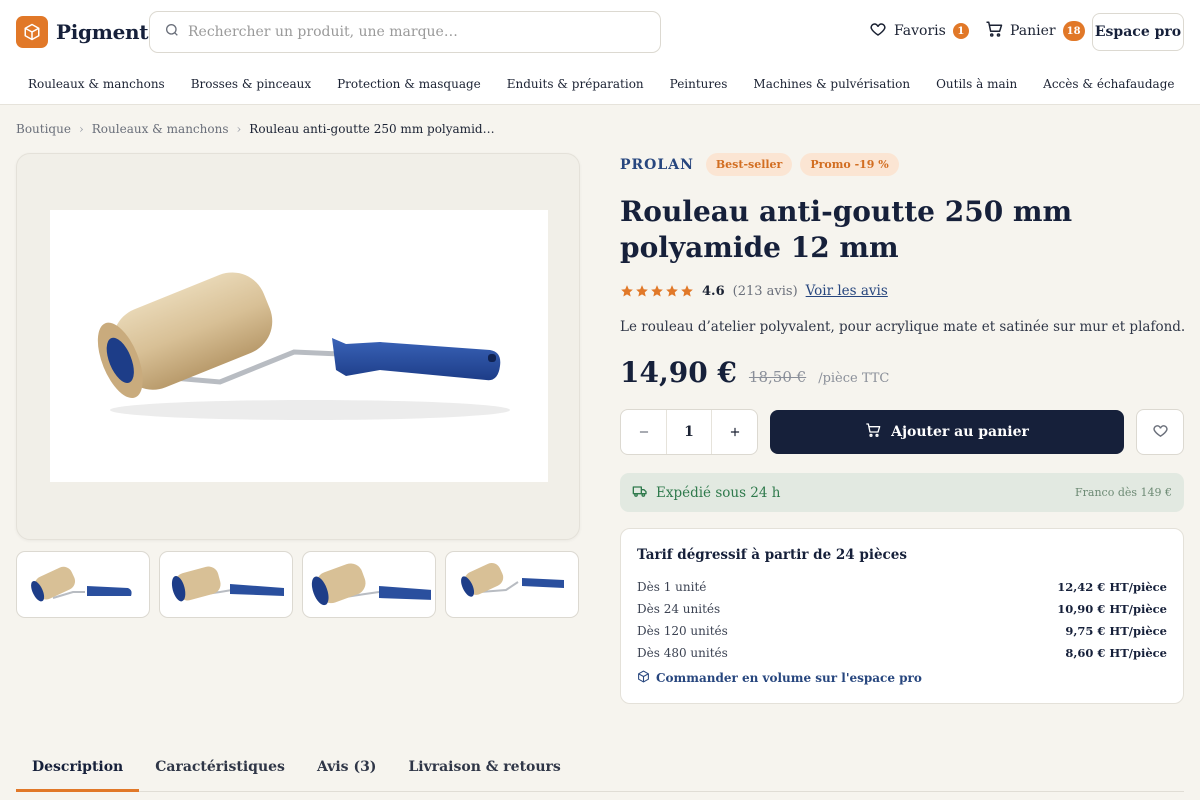 The height and width of the screenshot is (800, 1200). I want to click on breadcrumb-item-boutique: Boutique, so click(43, 129).